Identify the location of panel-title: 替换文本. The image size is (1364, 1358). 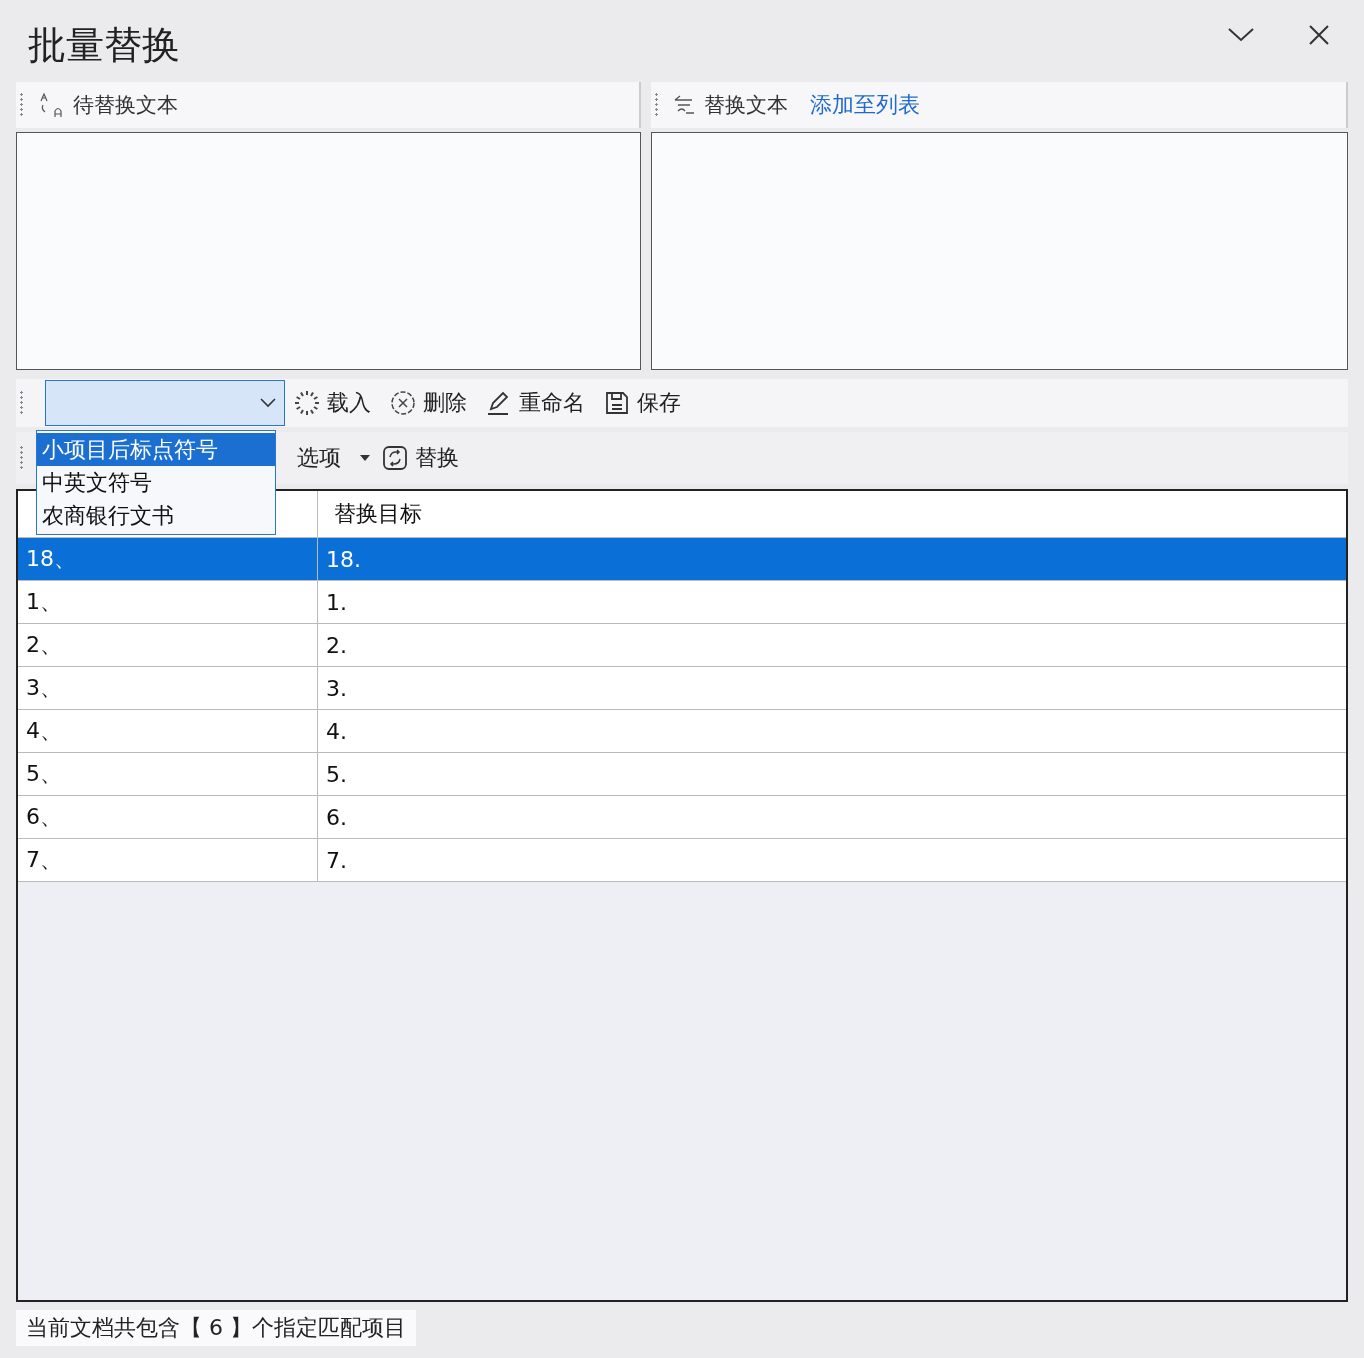
(746, 105).